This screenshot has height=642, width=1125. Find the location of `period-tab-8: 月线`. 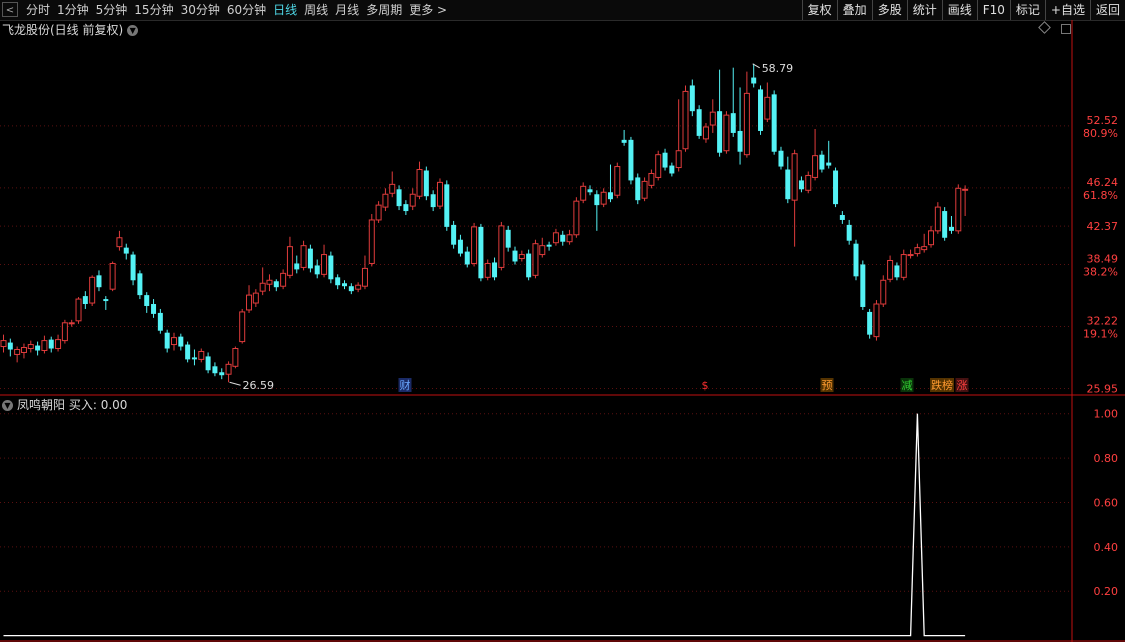

period-tab-8: 月线 is located at coordinates (348, 10).